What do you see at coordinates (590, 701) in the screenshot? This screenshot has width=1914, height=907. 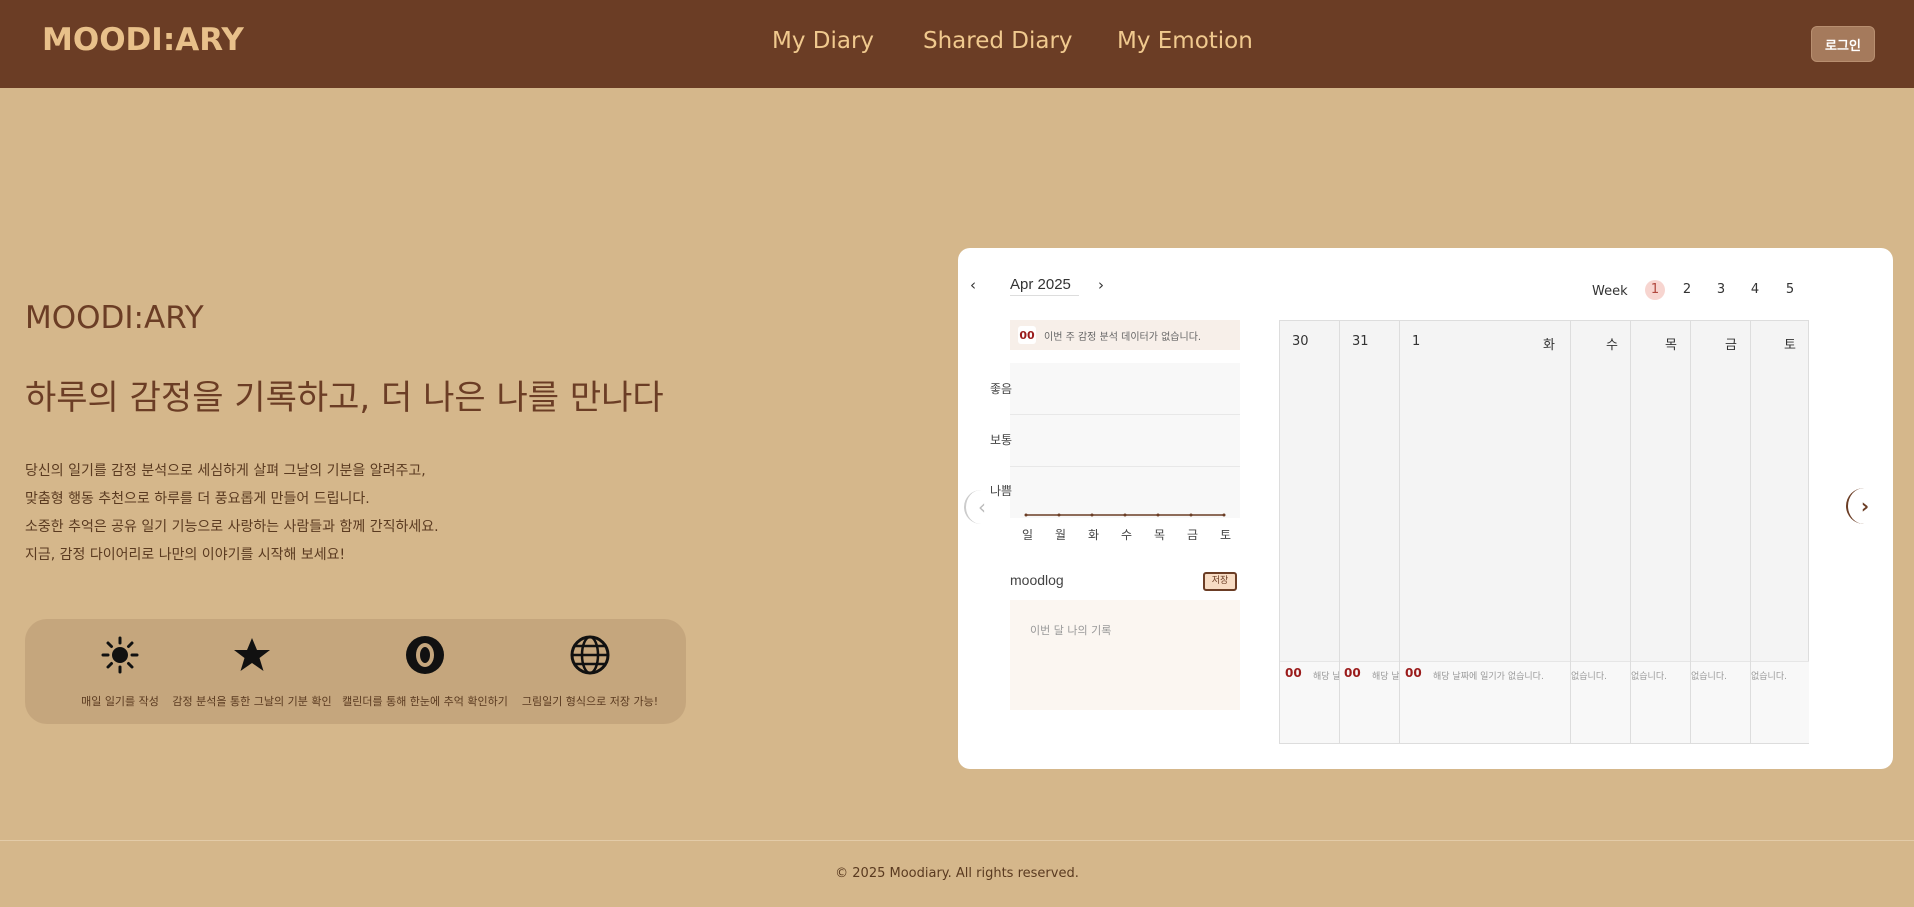 I see `feature-label: 그림일기 형식으로 저장 가능!` at bounding box center [590, 701].